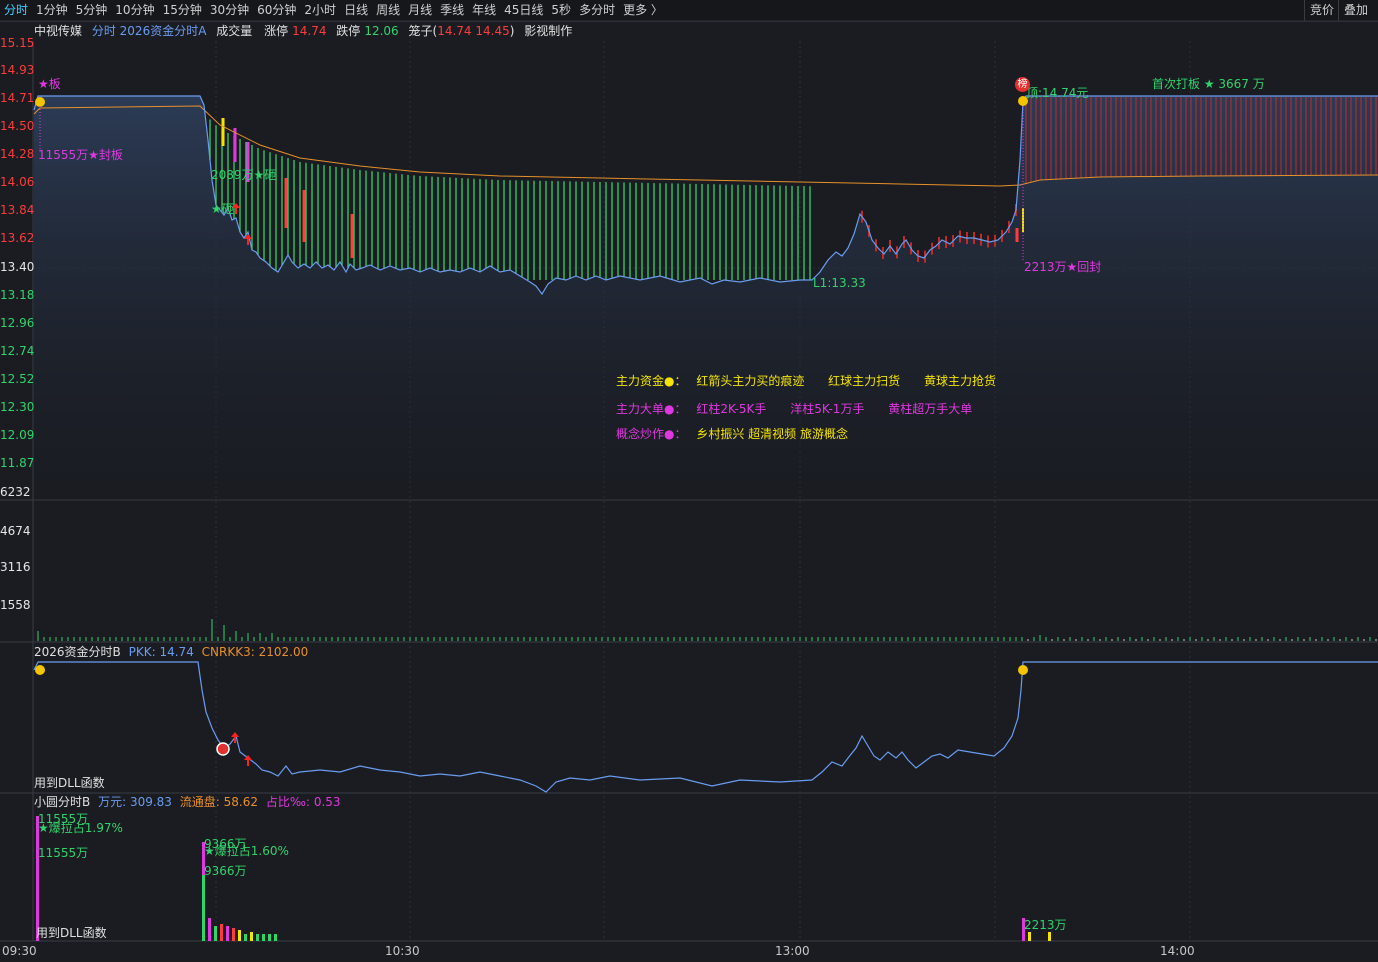 This screenshot has width=1378, height=962. Describe the element at coordinates (327, 802) in the screenshot. I see `ratio-value: 0.53` at that location.